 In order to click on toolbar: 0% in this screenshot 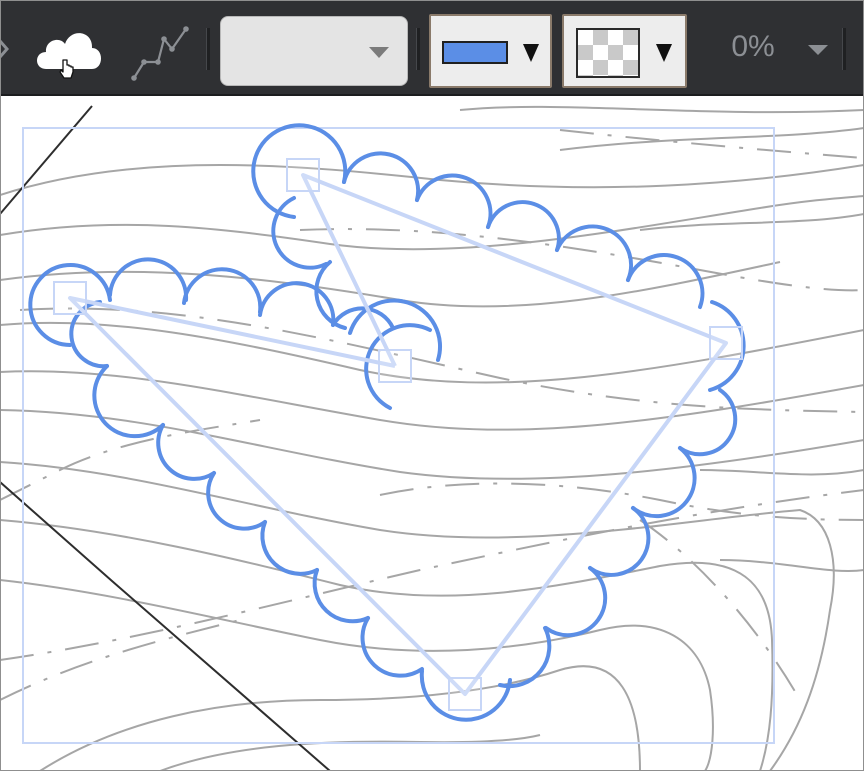, I will do `click(432, 48)`.